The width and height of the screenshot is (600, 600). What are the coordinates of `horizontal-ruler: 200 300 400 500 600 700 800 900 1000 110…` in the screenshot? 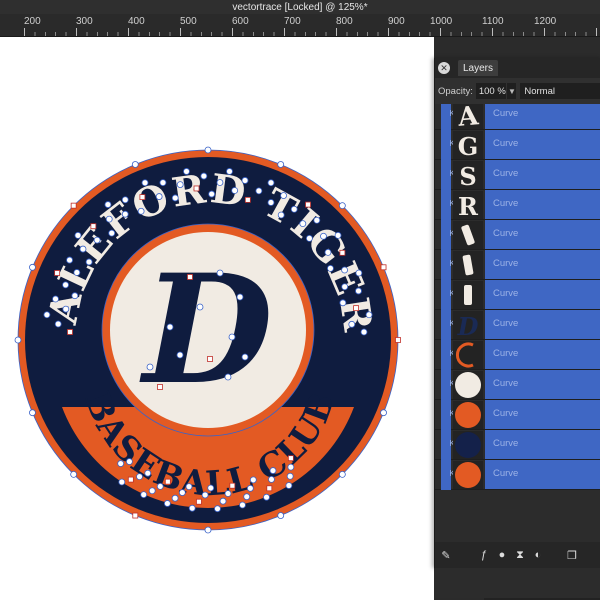 It's located at (300, 25).